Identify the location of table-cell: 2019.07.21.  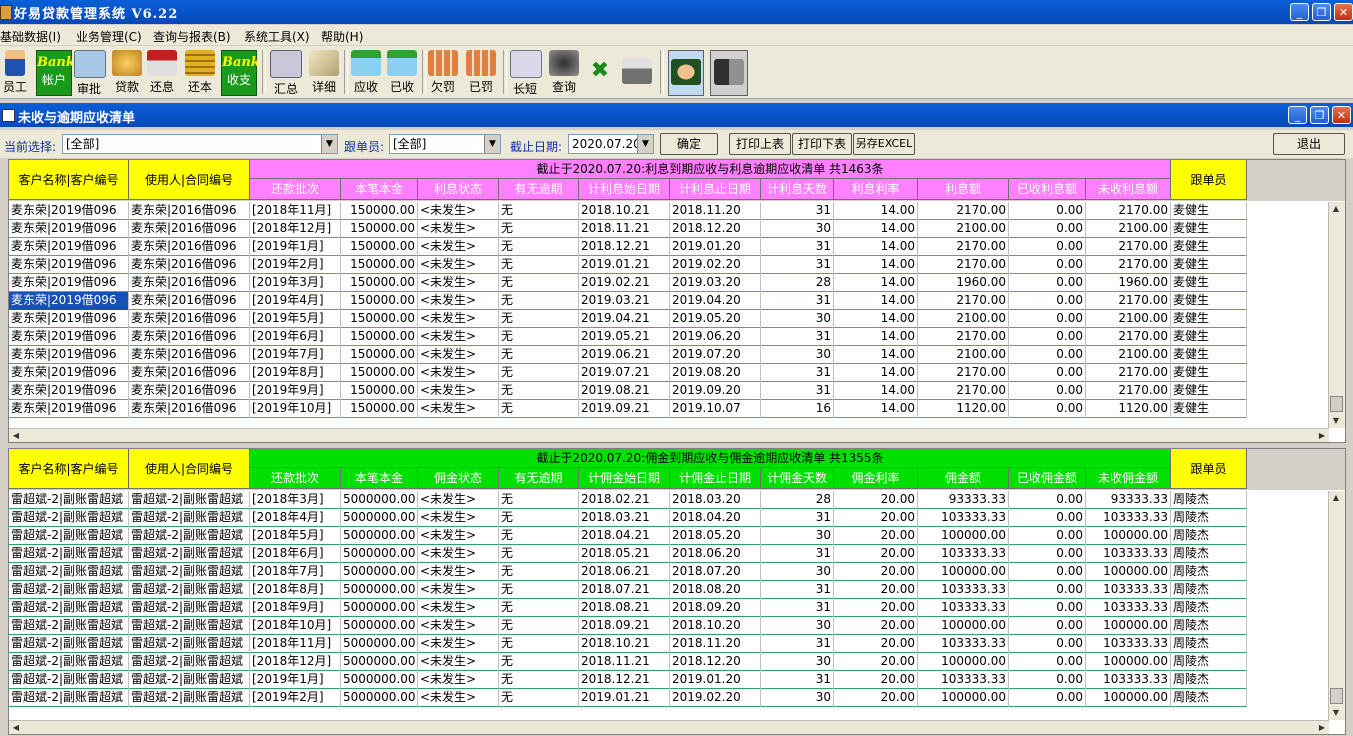
(624, 373).